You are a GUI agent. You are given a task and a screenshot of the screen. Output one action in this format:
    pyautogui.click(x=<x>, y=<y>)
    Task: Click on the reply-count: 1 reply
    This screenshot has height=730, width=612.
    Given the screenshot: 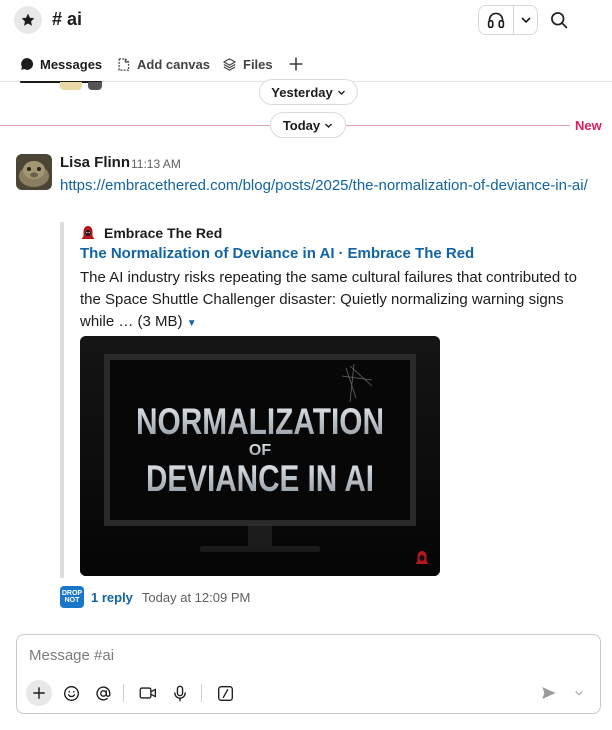 What is the action you would take?
    pyautogui.click(x=112, y=597)
    